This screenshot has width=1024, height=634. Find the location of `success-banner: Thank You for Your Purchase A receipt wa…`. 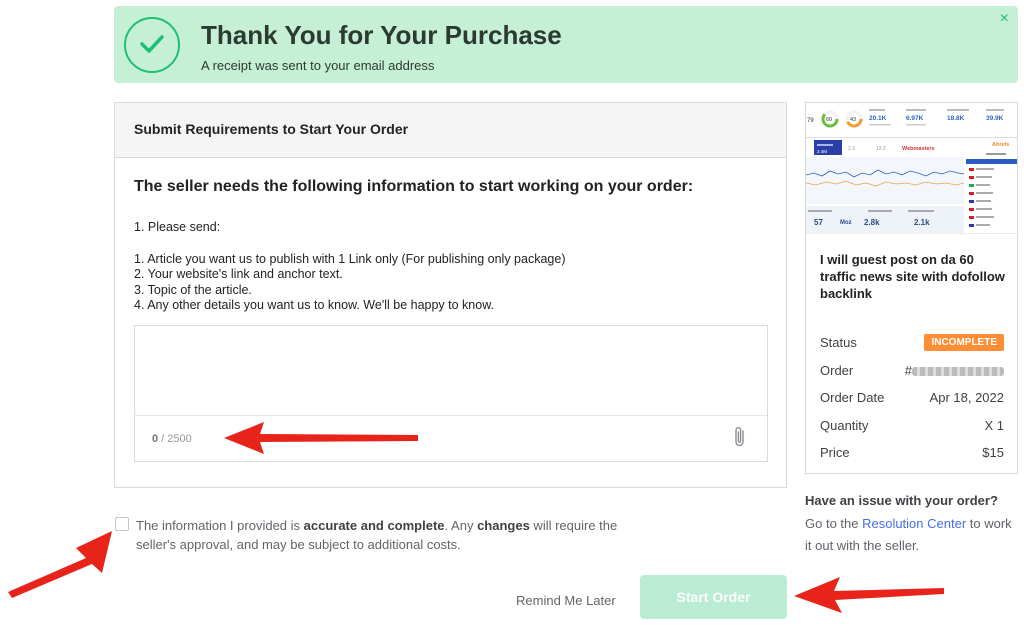

success-banner: Thank You for Your Purchase A receipt wa… is located at coordinates (566, 44).